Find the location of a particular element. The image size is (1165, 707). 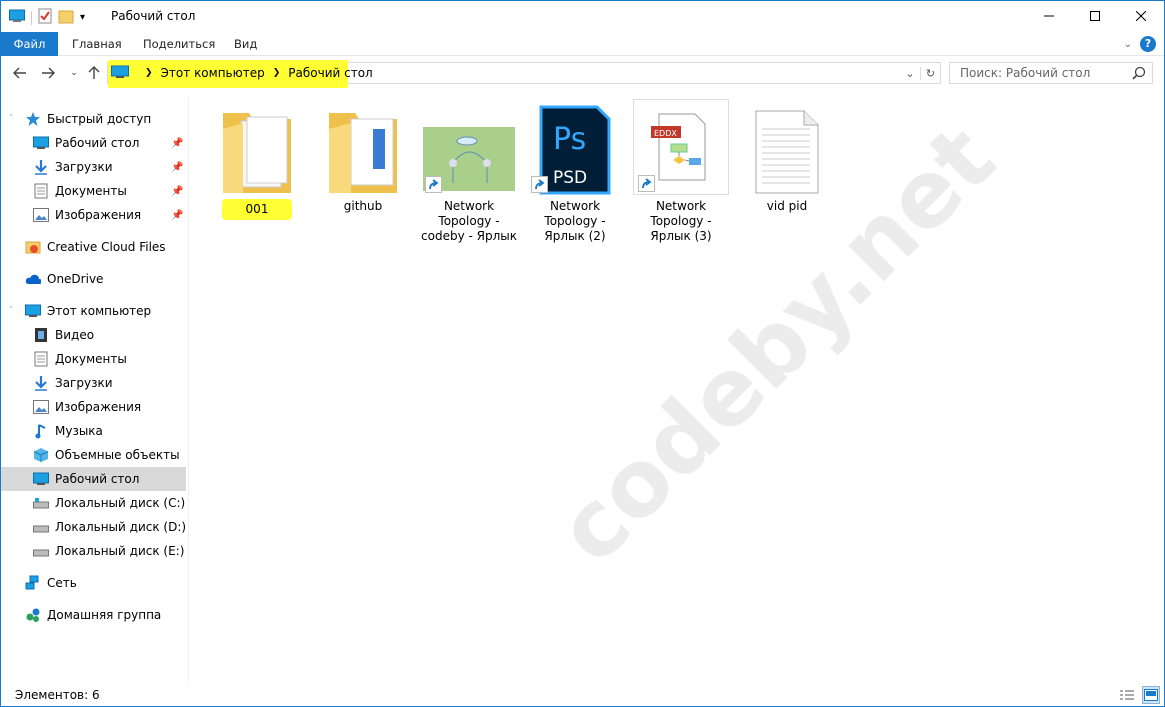

address-bar: ❯ Этот компьютер ❯ Рабочий стол ⌄ ↻ is located at coordinates (524, 74).